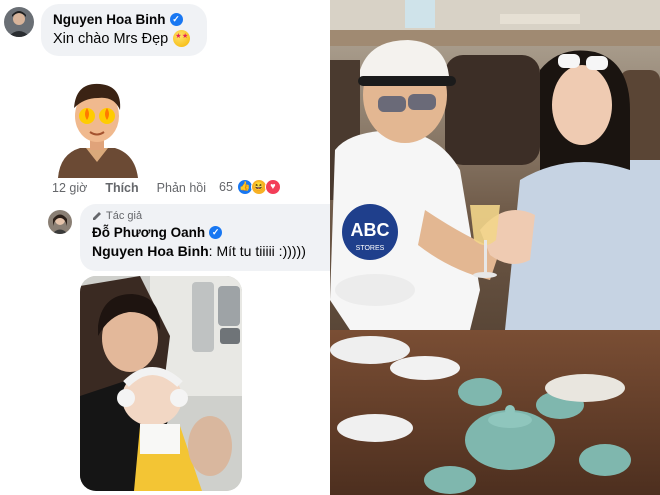 This screenshot has width=660, height=495. I want to click on reply-author-row: Đỗ Phương Oanh ✓, so click(205, 232).